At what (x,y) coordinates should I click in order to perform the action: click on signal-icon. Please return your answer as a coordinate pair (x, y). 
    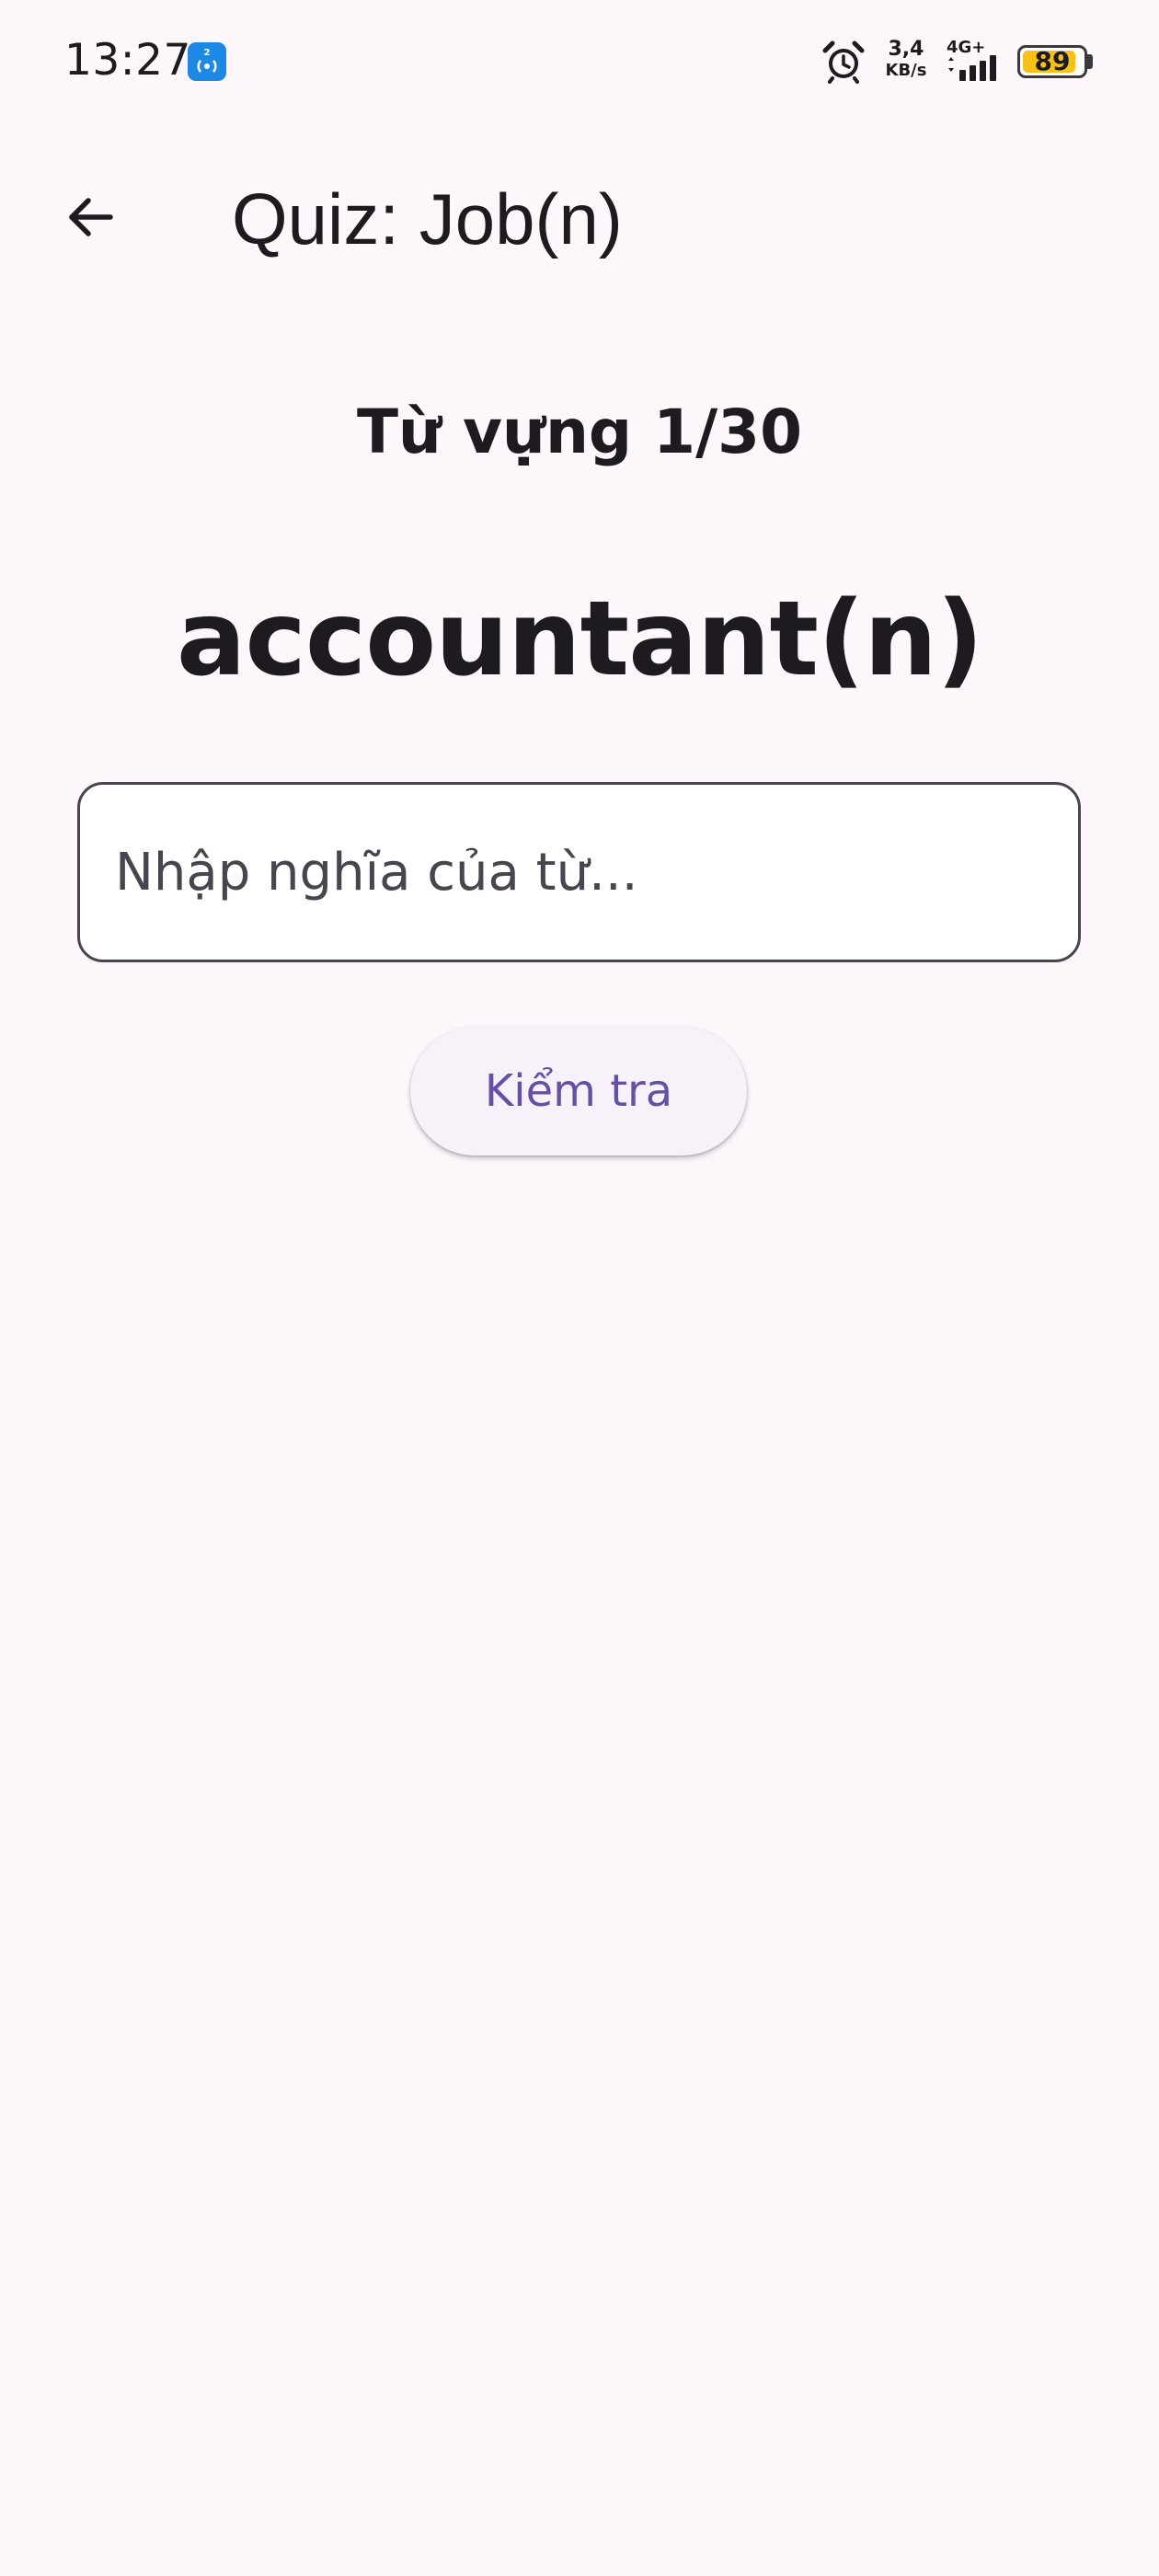
    Looking at the image, I should click on (977, 70).